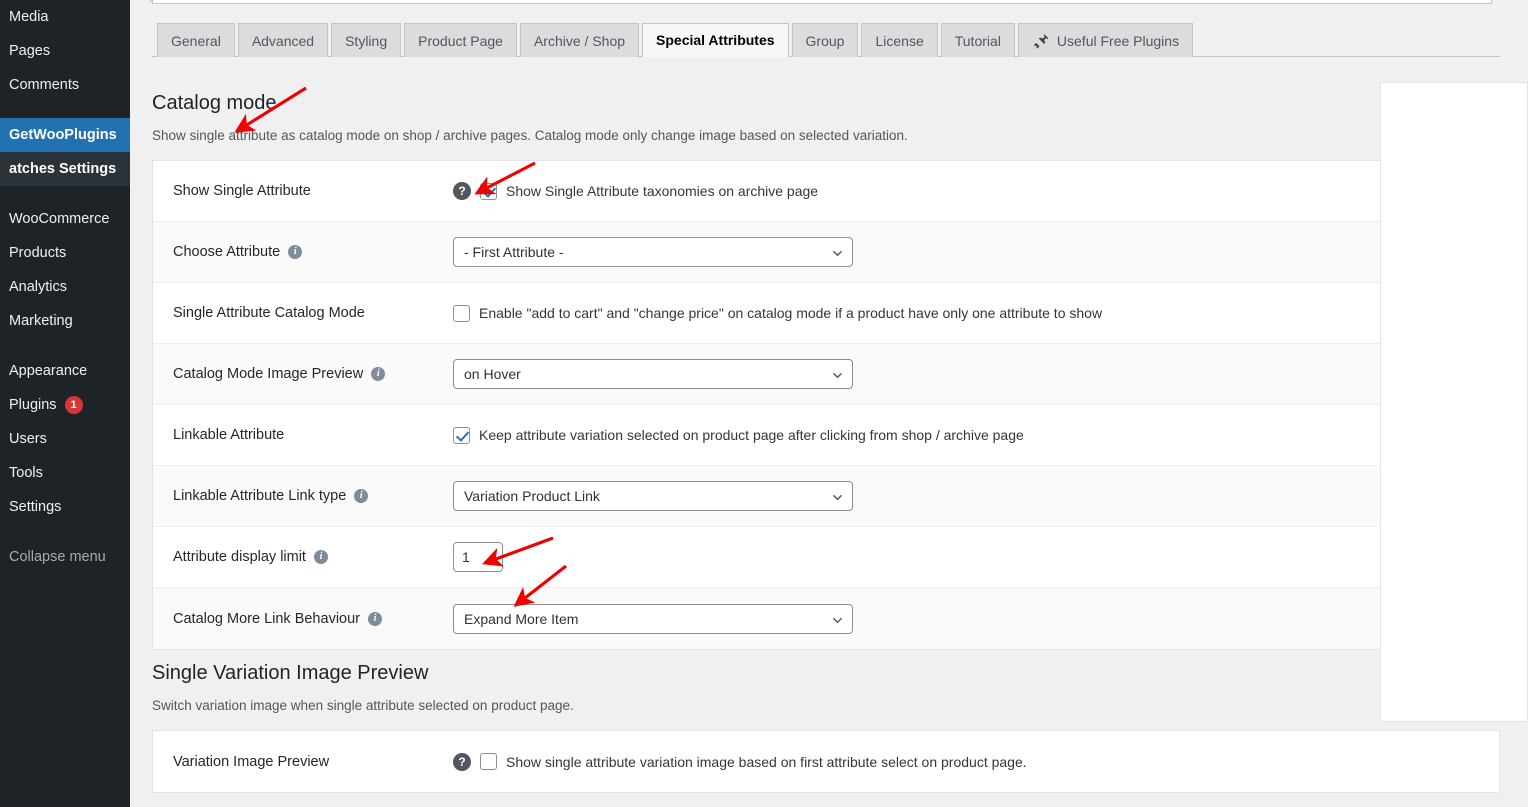 This screenshot has height=807, width=1528. I want to click on tab-label: License, so click(899, 40).